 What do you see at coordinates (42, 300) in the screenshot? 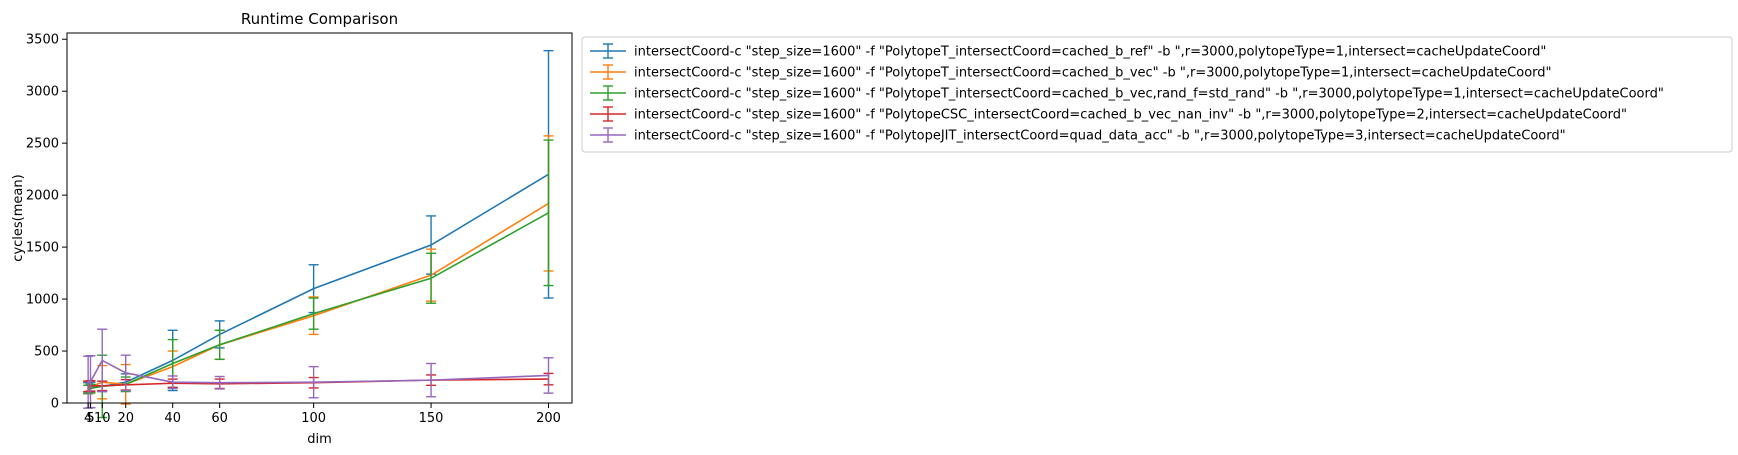
I see `y-tick-label: 1000` at bounding box center [42, 300].